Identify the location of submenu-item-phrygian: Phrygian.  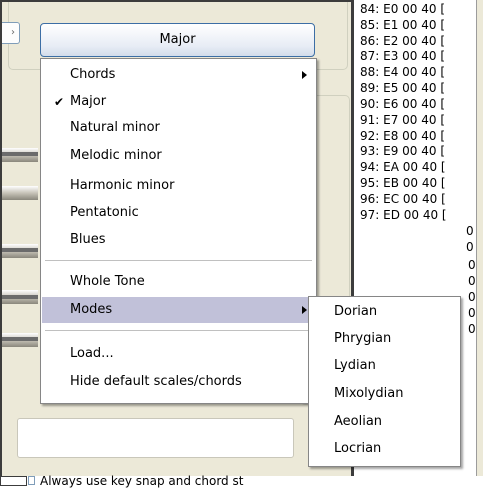
(384, 338).